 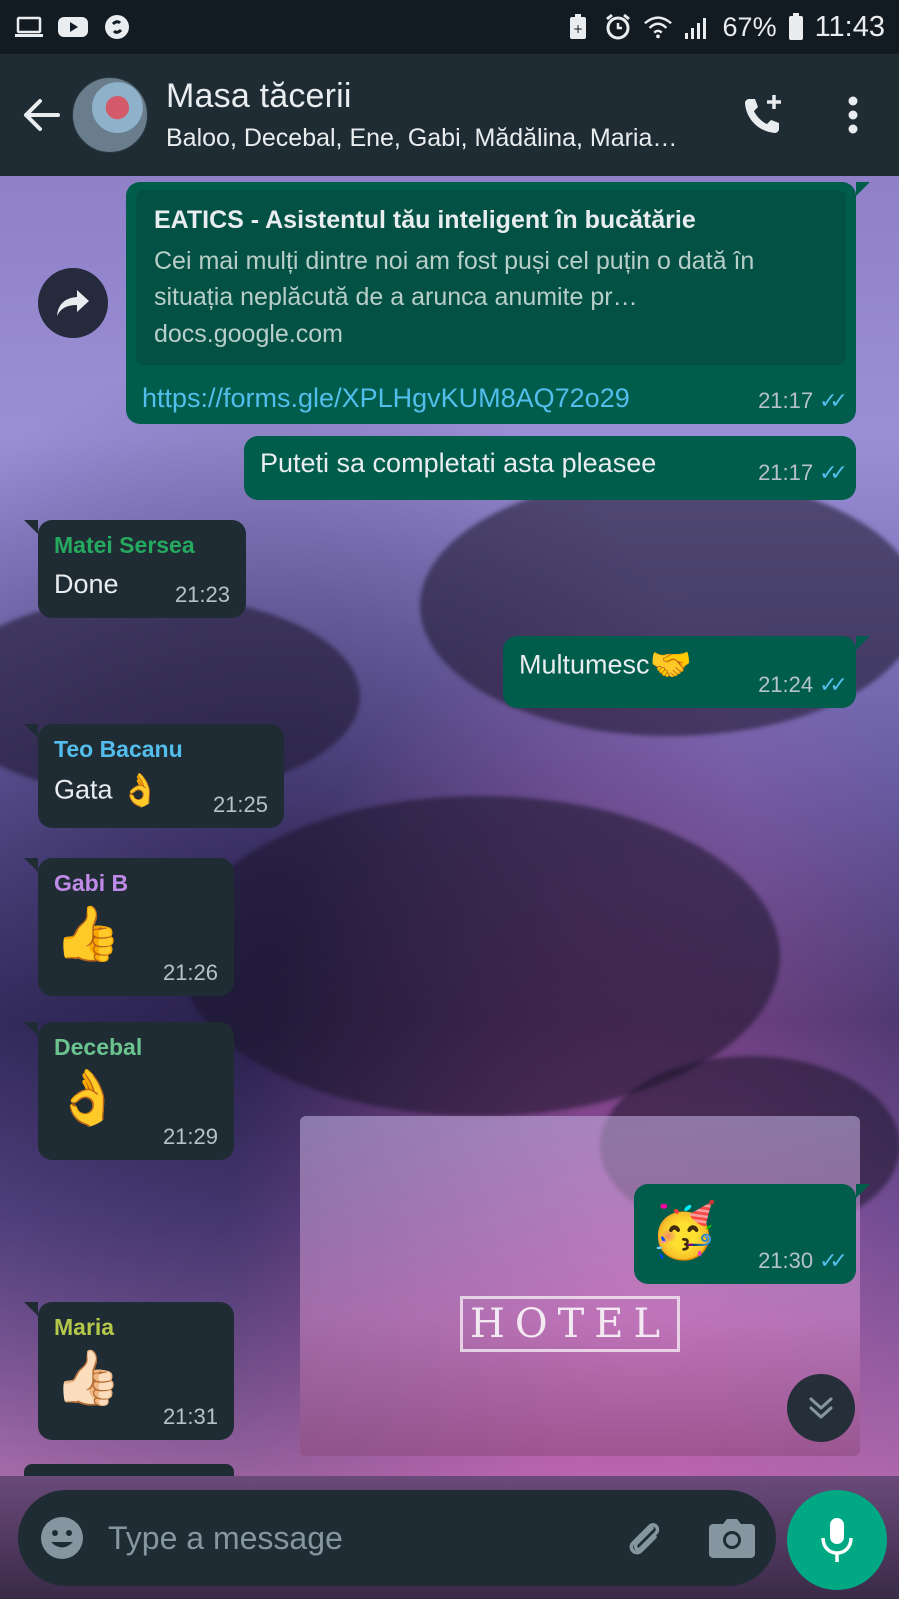 I want to click on battery-saver-icon: +, so click(x=578, y=27).